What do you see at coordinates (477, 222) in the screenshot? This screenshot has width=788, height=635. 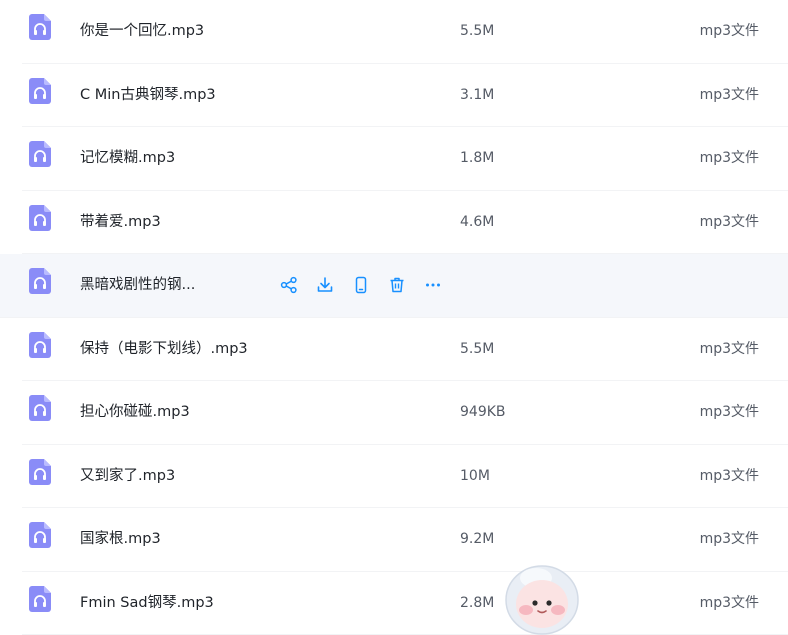 I see `file-size: 4.6M` at bounding box center [477, 222].